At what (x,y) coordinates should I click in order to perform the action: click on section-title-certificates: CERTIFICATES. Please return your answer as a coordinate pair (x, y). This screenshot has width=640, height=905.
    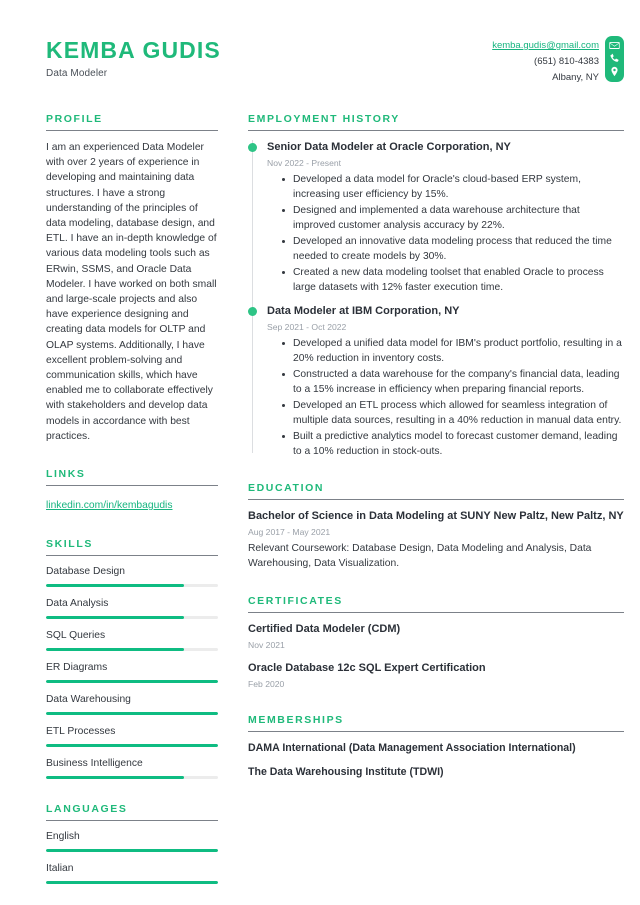
    Looking at the image, I should click on (295, 601).